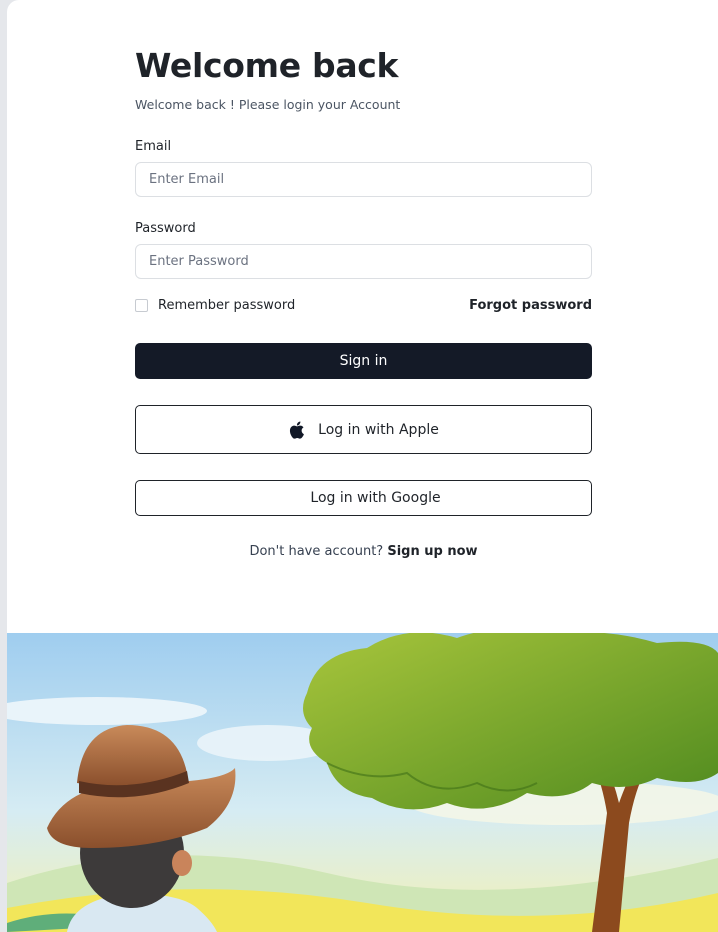 The image size is (718, 932). What do you see at coordinates (530, 305) in the screenshot?
I see `forgot-password-link: Forgot password` at bounding box center [530, 305].